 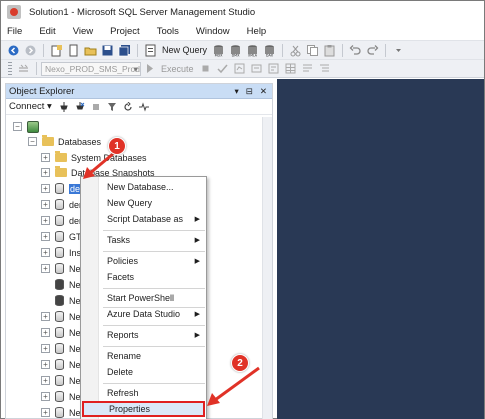 I want to click on menu-delete: Delete, so click(x=153, y=372).